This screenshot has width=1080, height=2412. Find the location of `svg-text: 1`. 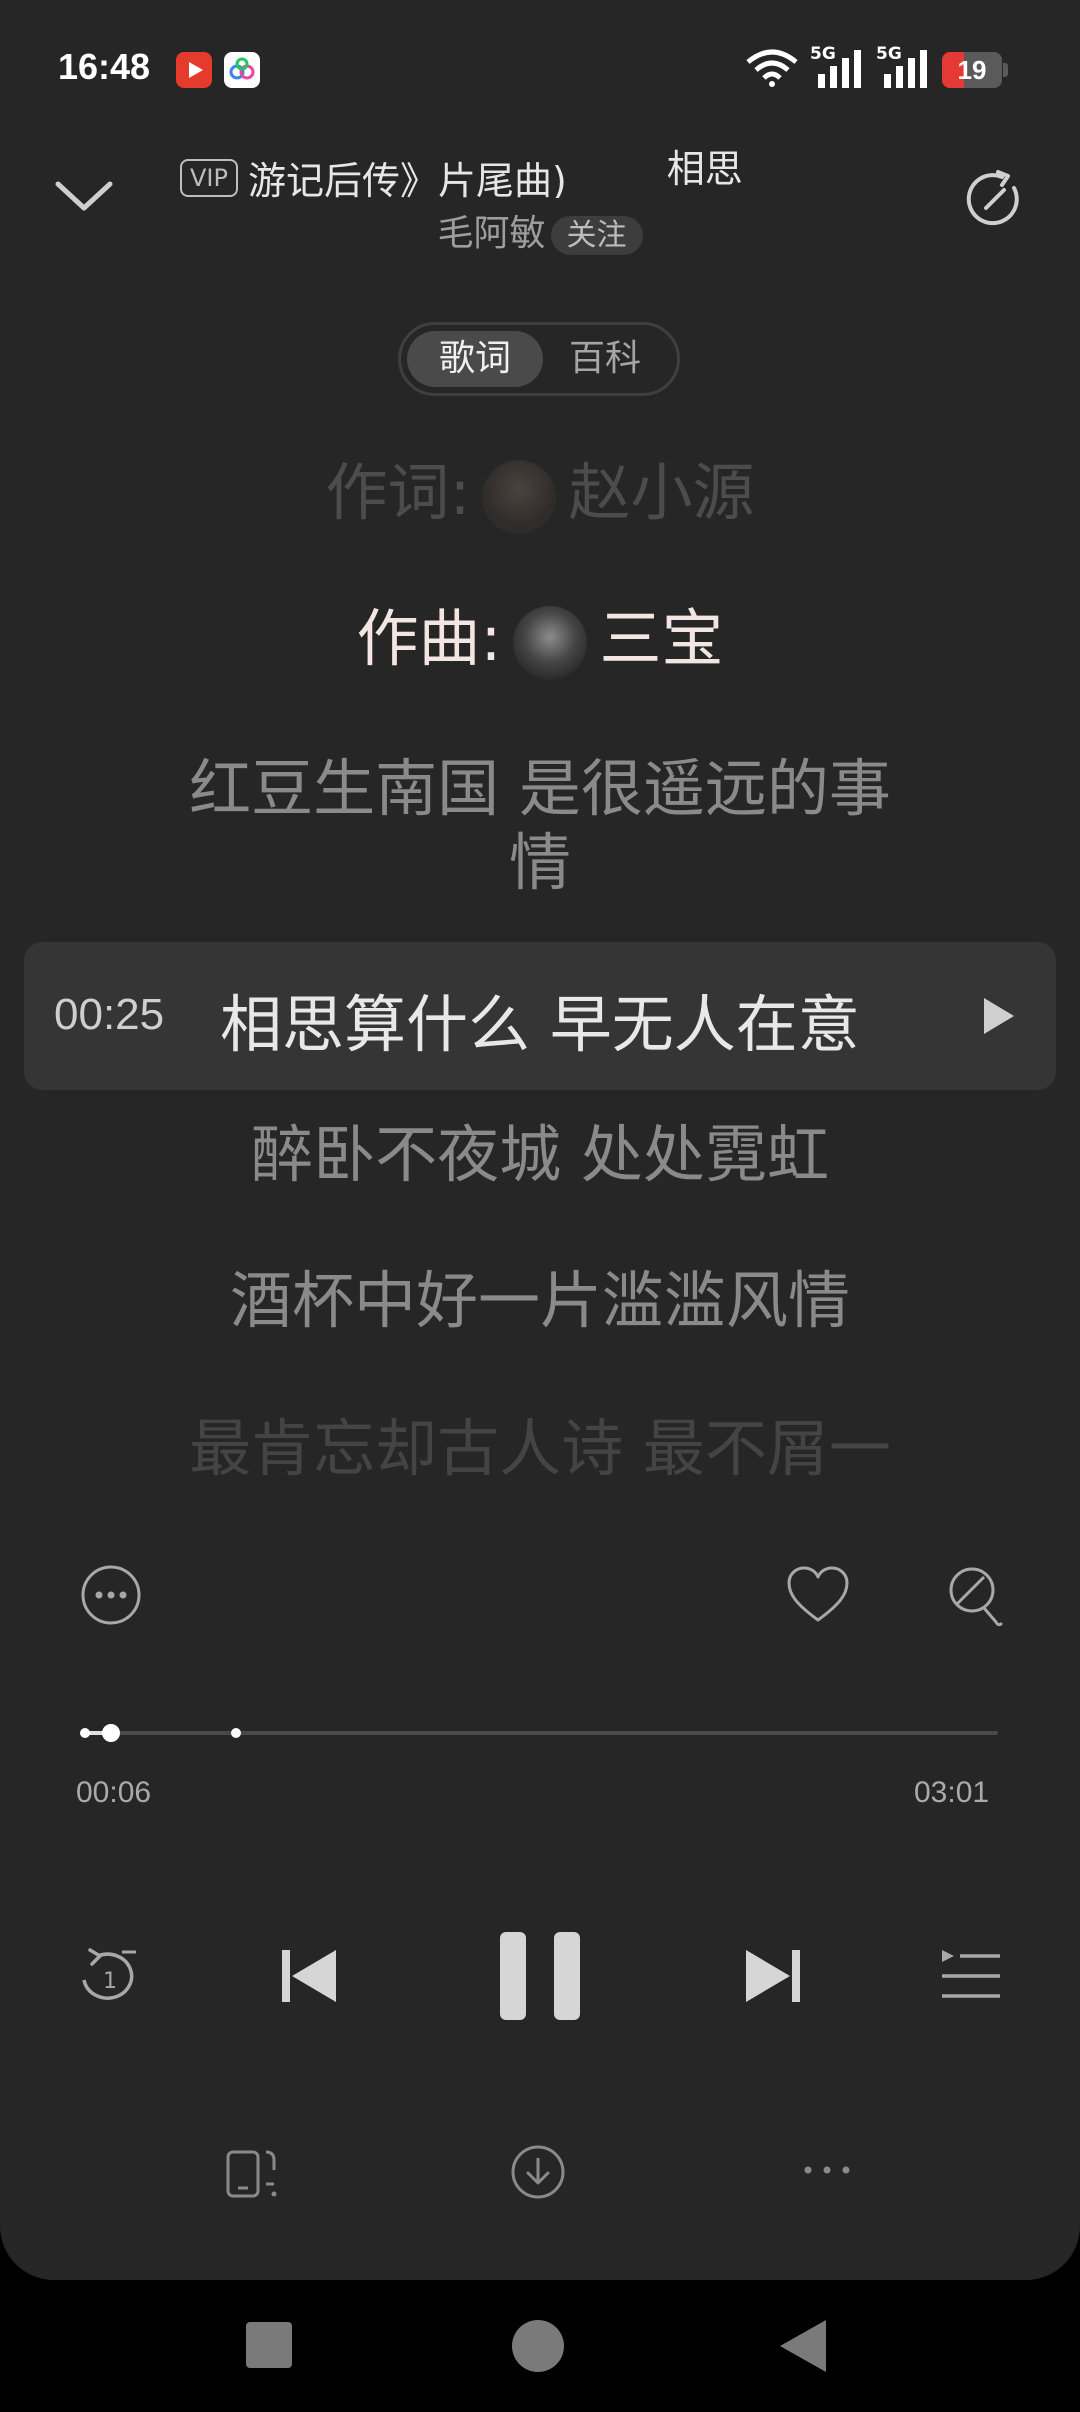

svg-text: 1 is located at coordinates (110, 1981).